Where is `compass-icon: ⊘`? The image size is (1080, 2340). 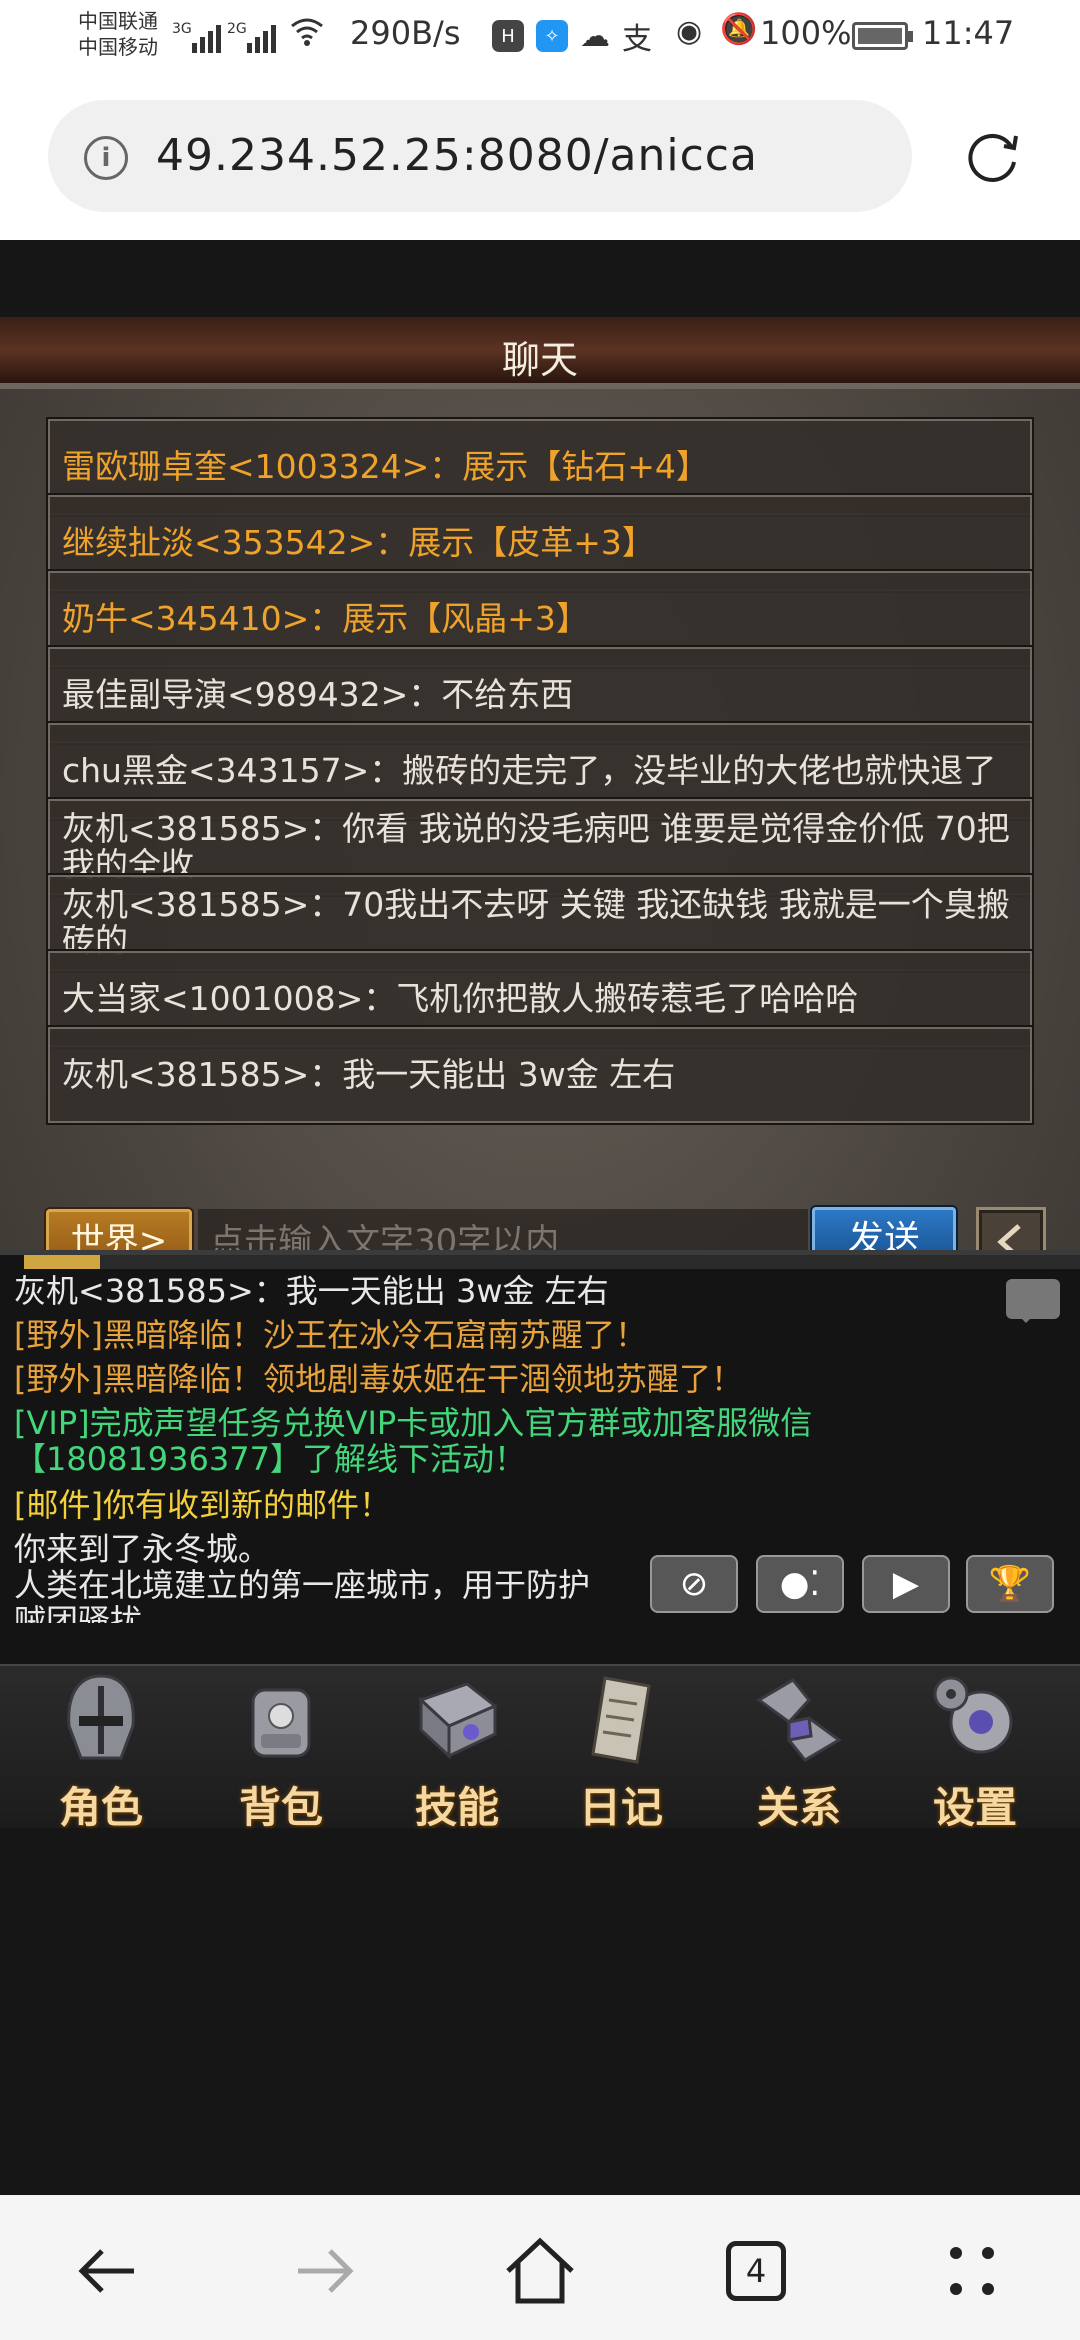 compass-icon: ⊘ is located at coordinates (694, 1584).